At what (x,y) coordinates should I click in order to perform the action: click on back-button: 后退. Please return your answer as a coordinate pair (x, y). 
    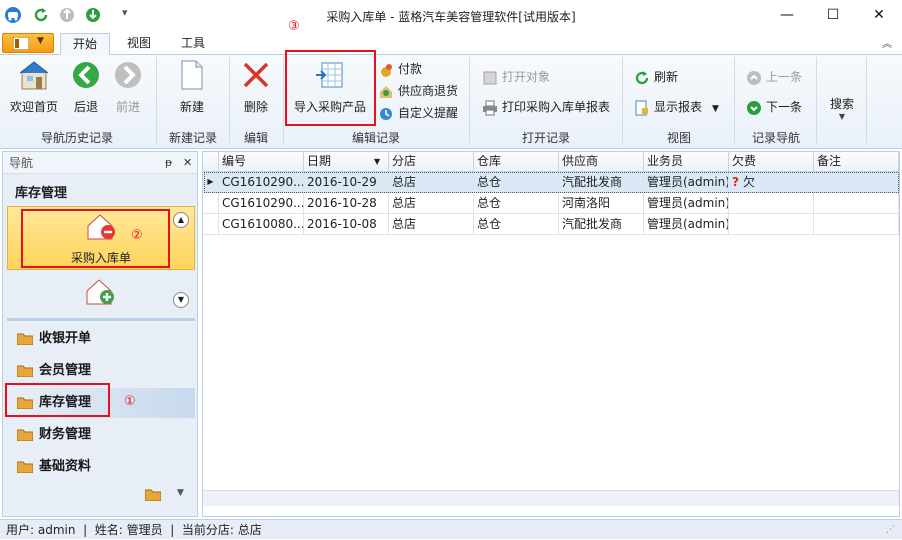
    Looking at the image, I should click on (86, 87).